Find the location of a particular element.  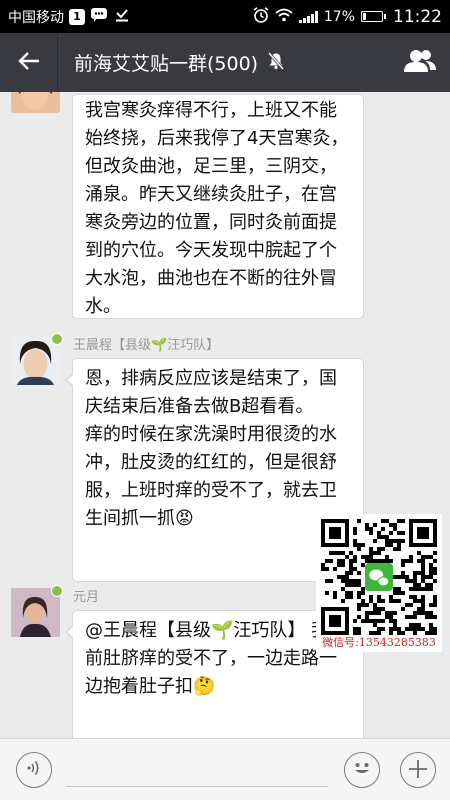

qr-code-pattern is located at coordinates (379, 577).